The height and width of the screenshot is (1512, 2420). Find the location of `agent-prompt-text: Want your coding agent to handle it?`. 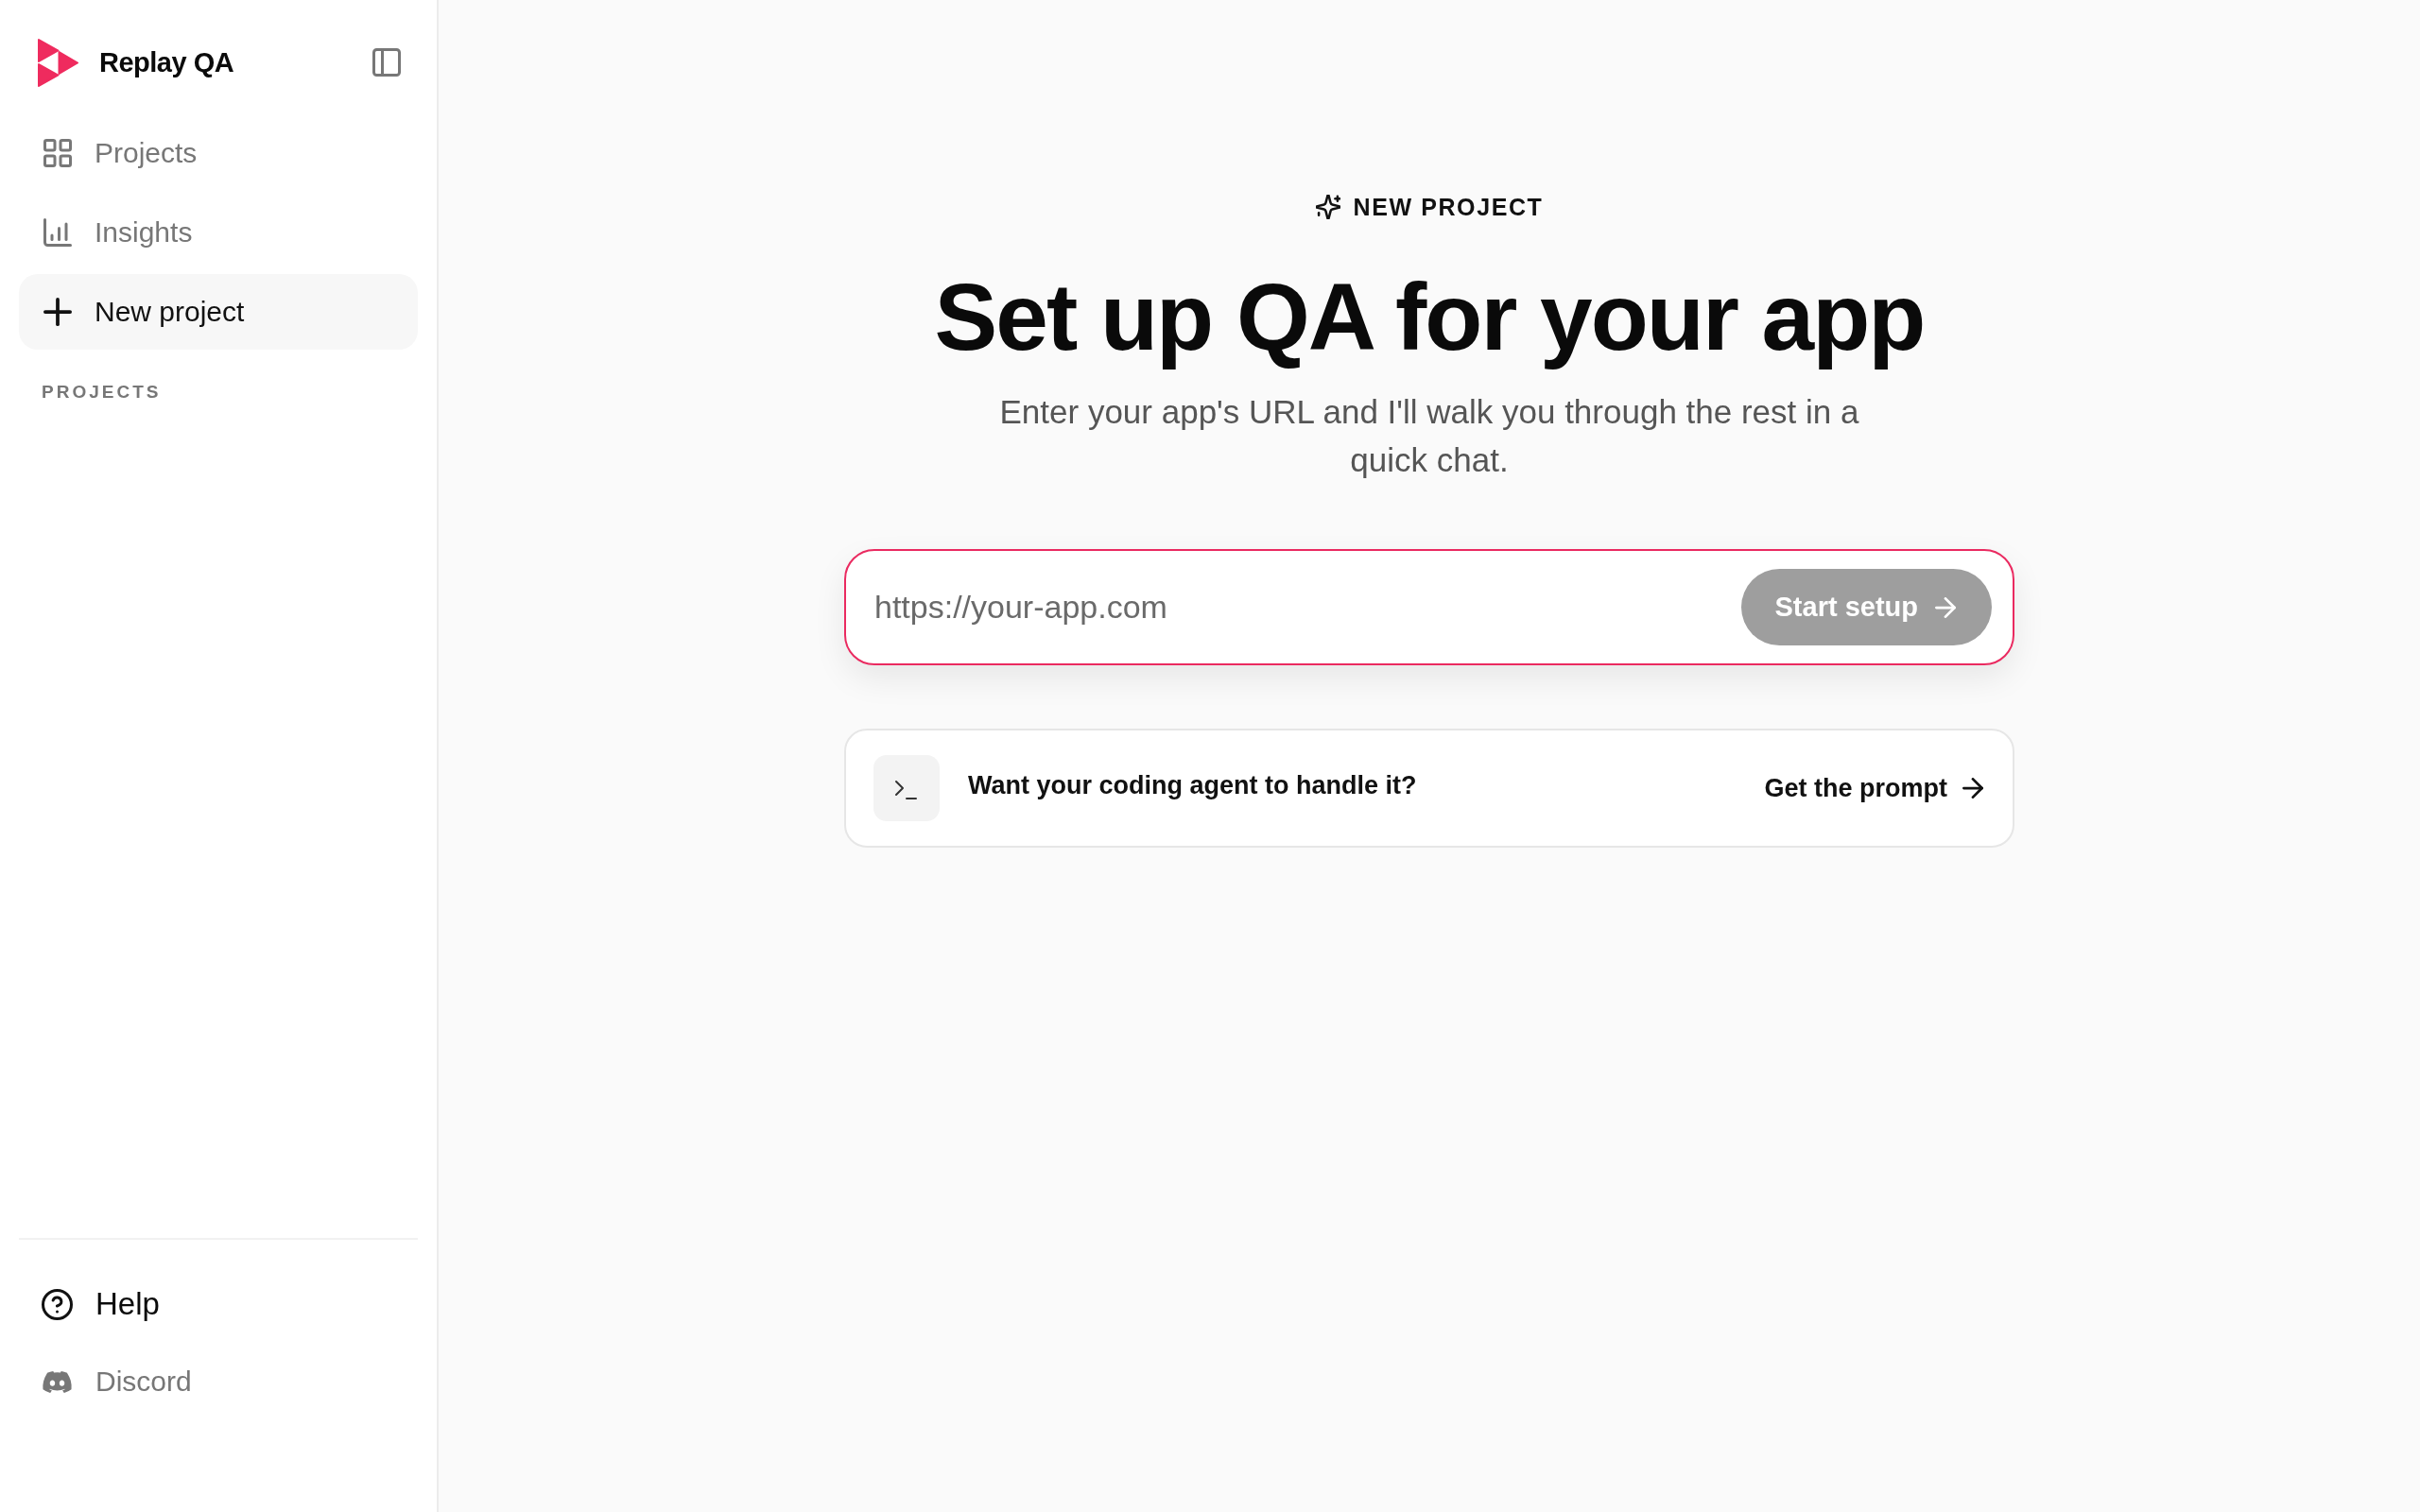

agent-prompt-text: Want your coding agent to handle it? is located at coordinates (1192, 785).